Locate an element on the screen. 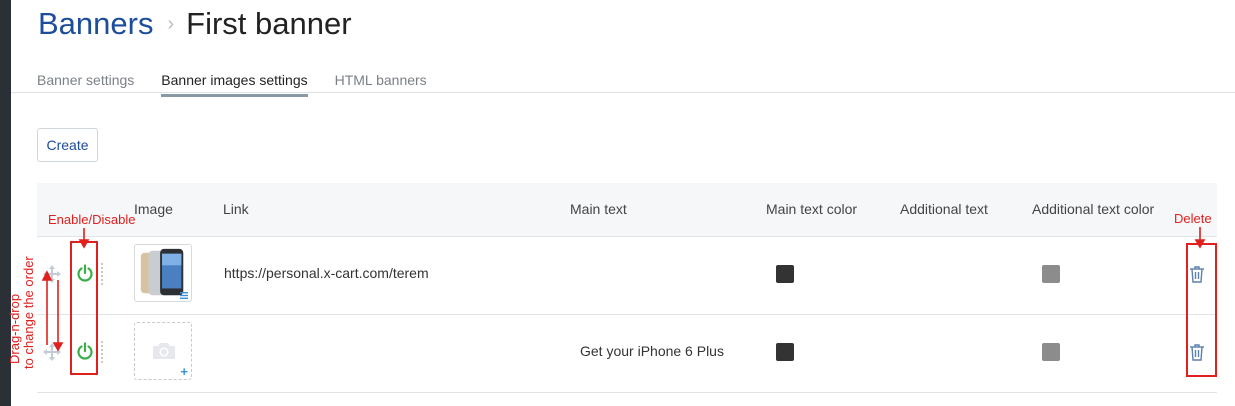 The width and height of the screenshot is (1235, 406). banner-image-upload: + is located at coordinates (163, 351).